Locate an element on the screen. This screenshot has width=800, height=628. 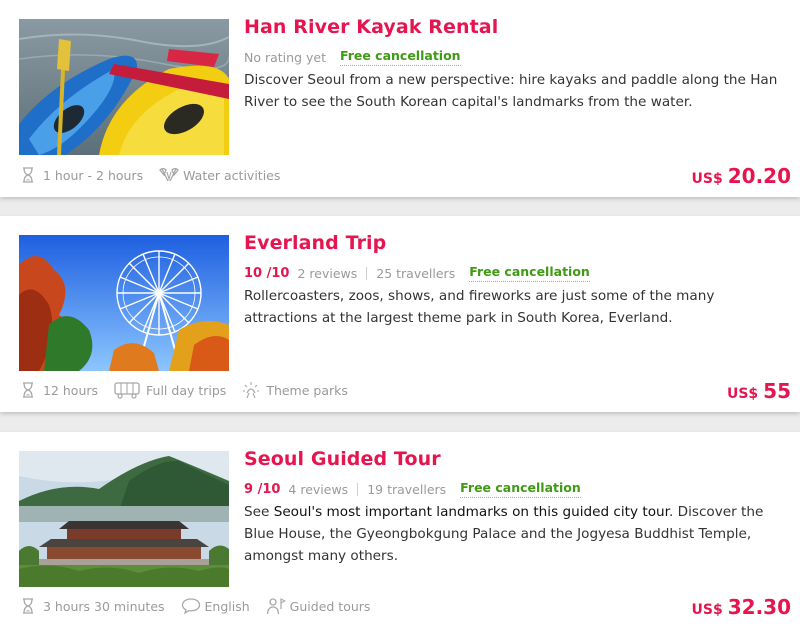
activity-features: 3 hours 30 minutes English Guided tours is located at coordinates (202, 606).